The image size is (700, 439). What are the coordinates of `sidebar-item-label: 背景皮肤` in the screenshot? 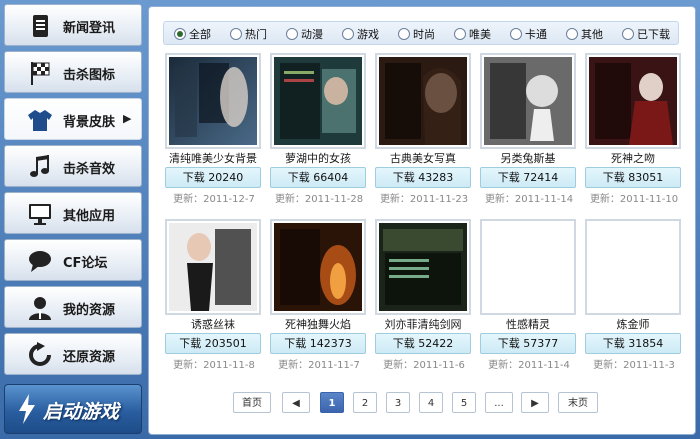 It's located at (89, 122).